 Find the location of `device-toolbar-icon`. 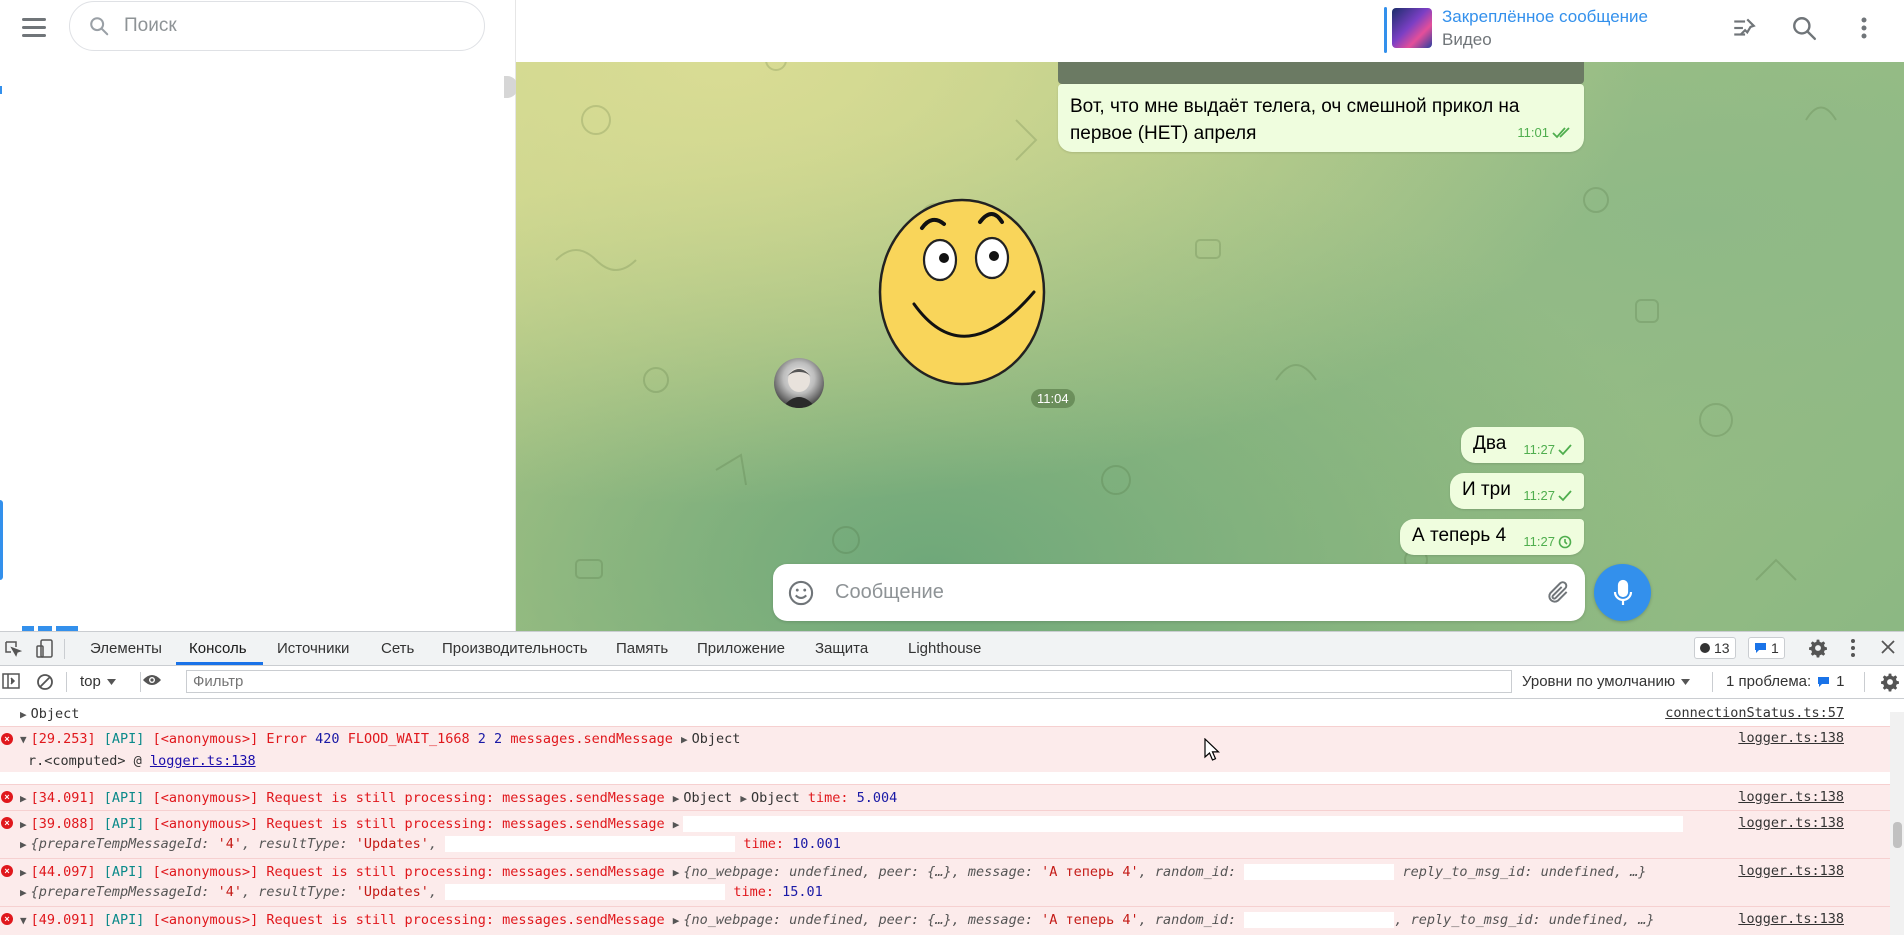

device-toolbar-icon is located at coordinates (45, 651).